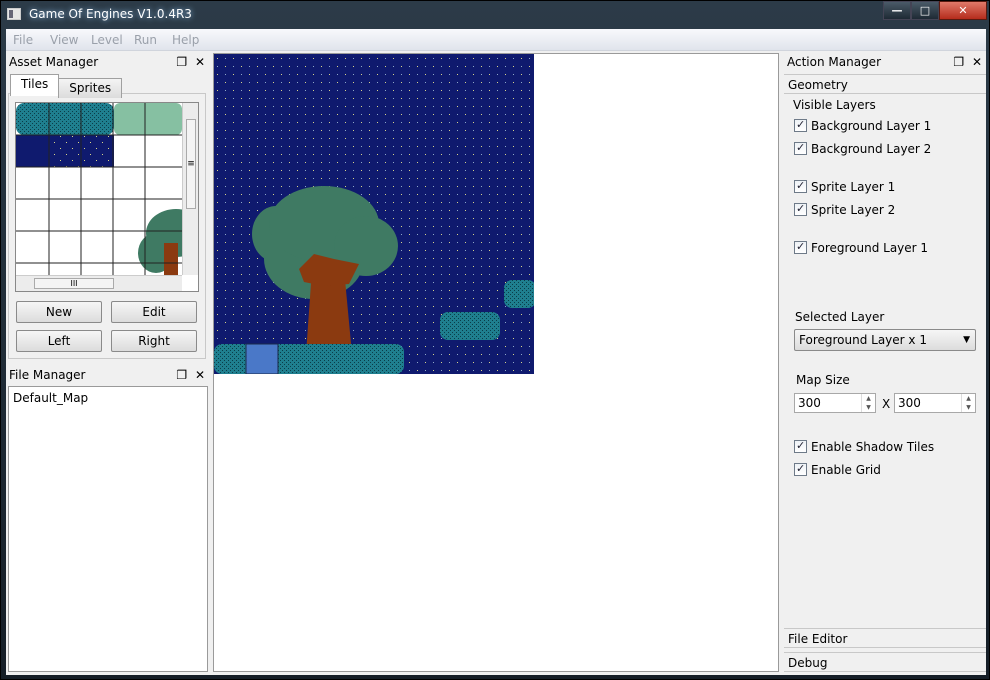  What do you see at coordinates (966, 340) in the screenshot?
I see `chevron-down-icon: ▼` at bounding box center [966, 340].